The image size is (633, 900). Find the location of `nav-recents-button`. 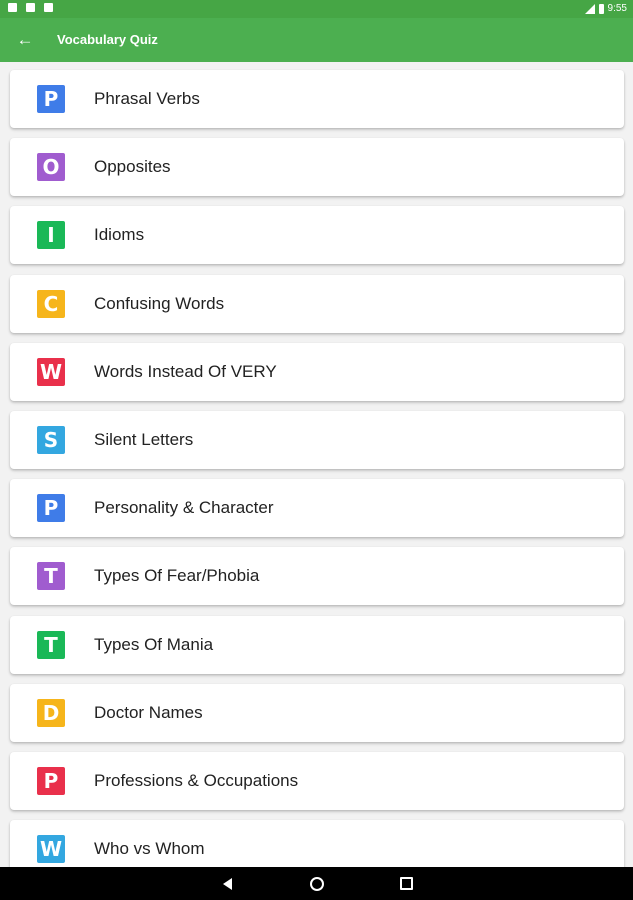

nav-recents-button is located at coordinates (406, 883).